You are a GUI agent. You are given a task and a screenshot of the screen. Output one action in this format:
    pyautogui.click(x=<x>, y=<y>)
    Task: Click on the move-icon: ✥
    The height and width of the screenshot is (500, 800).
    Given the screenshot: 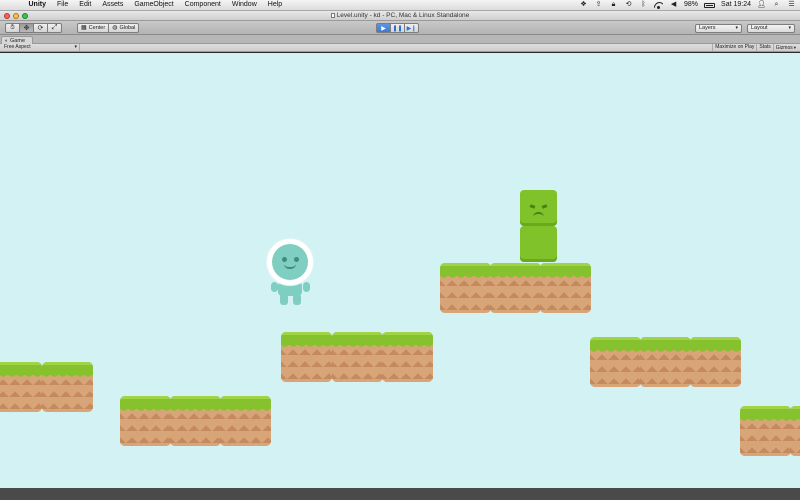 What is the action you would take?
    pyautogui.click(x=26, y=28)
    